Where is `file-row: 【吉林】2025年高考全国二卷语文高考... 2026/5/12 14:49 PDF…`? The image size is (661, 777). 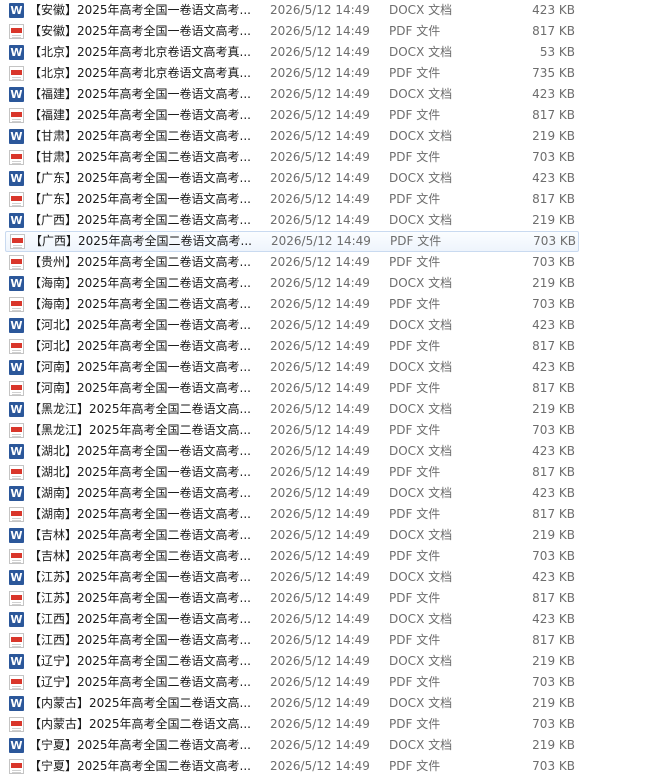 file-row: 【吉林】2025年高考全国二卷语文高考... 2026/5/12 14:49 PDF… is located at coordinates (330, 556).